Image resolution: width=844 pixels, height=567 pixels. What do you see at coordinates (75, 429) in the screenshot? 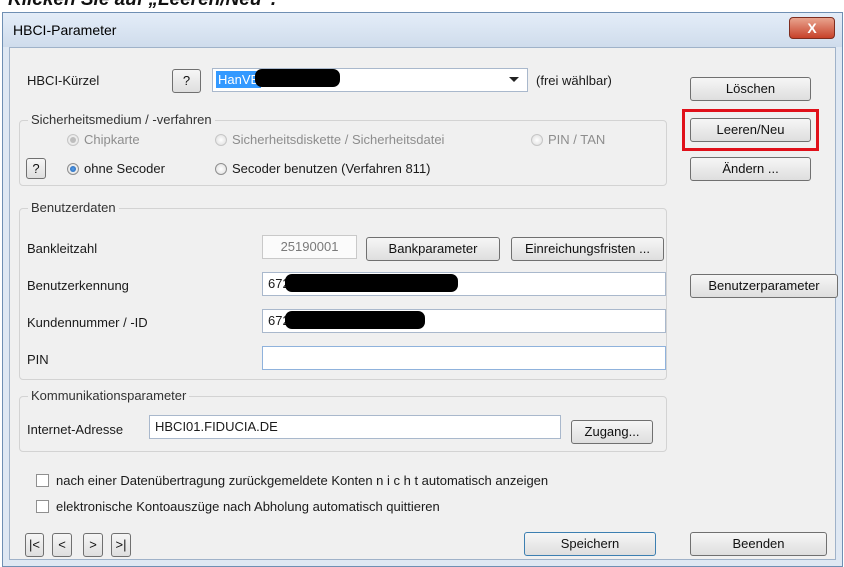
I see `address-label: Internet-Adresse` at bounding box center [75, 429].